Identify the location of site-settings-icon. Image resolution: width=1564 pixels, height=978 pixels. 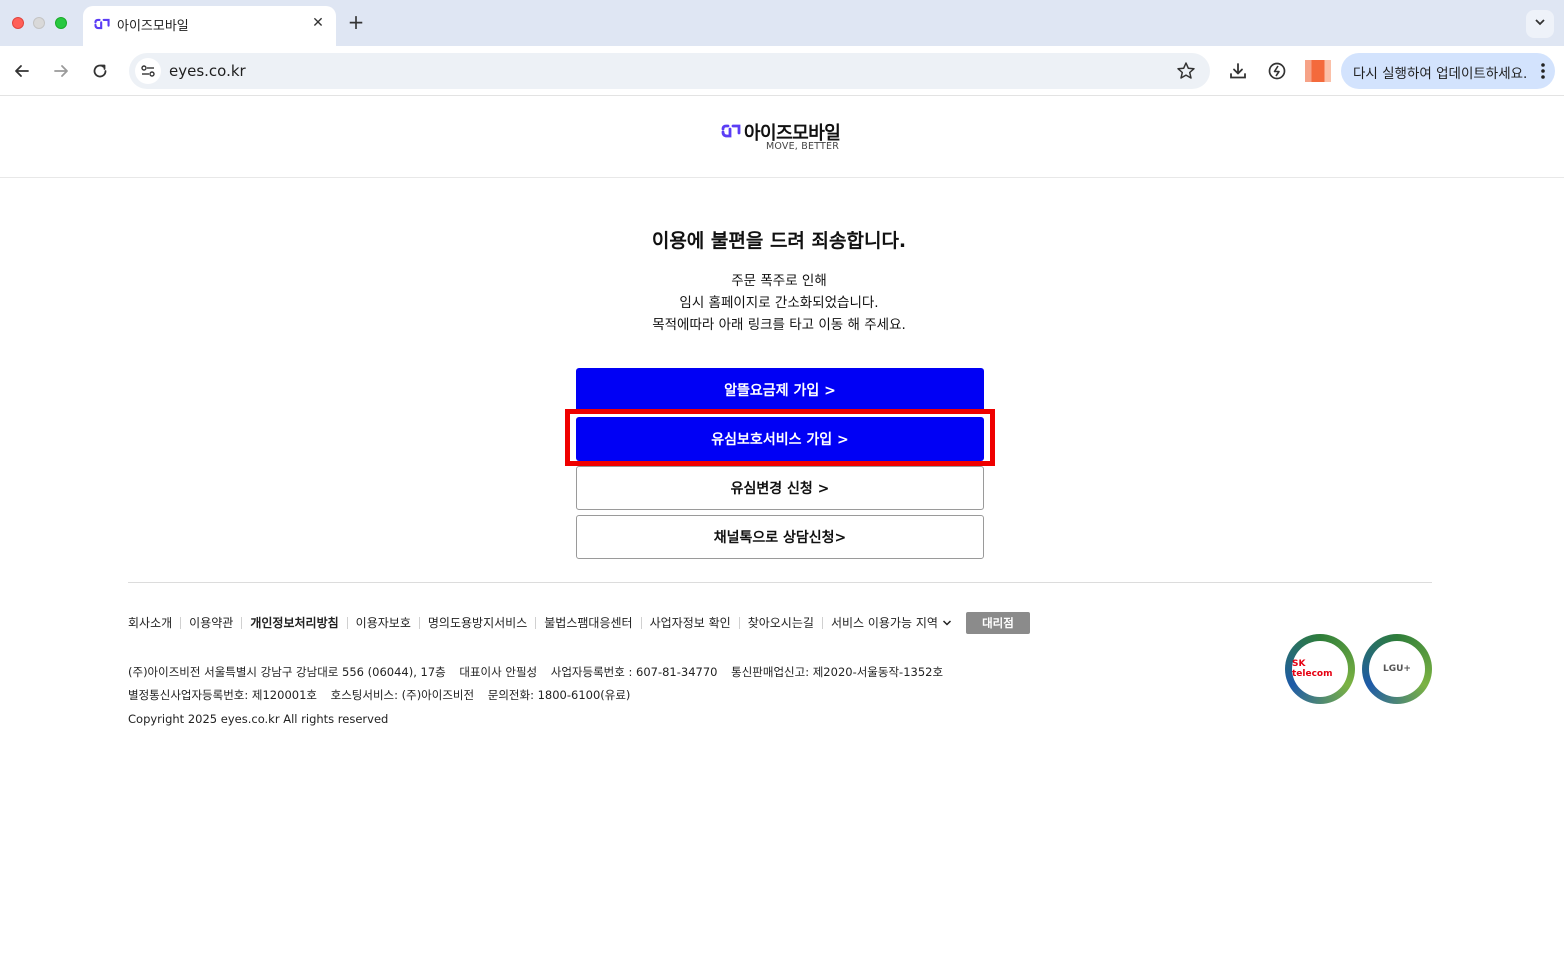
(148, 71).